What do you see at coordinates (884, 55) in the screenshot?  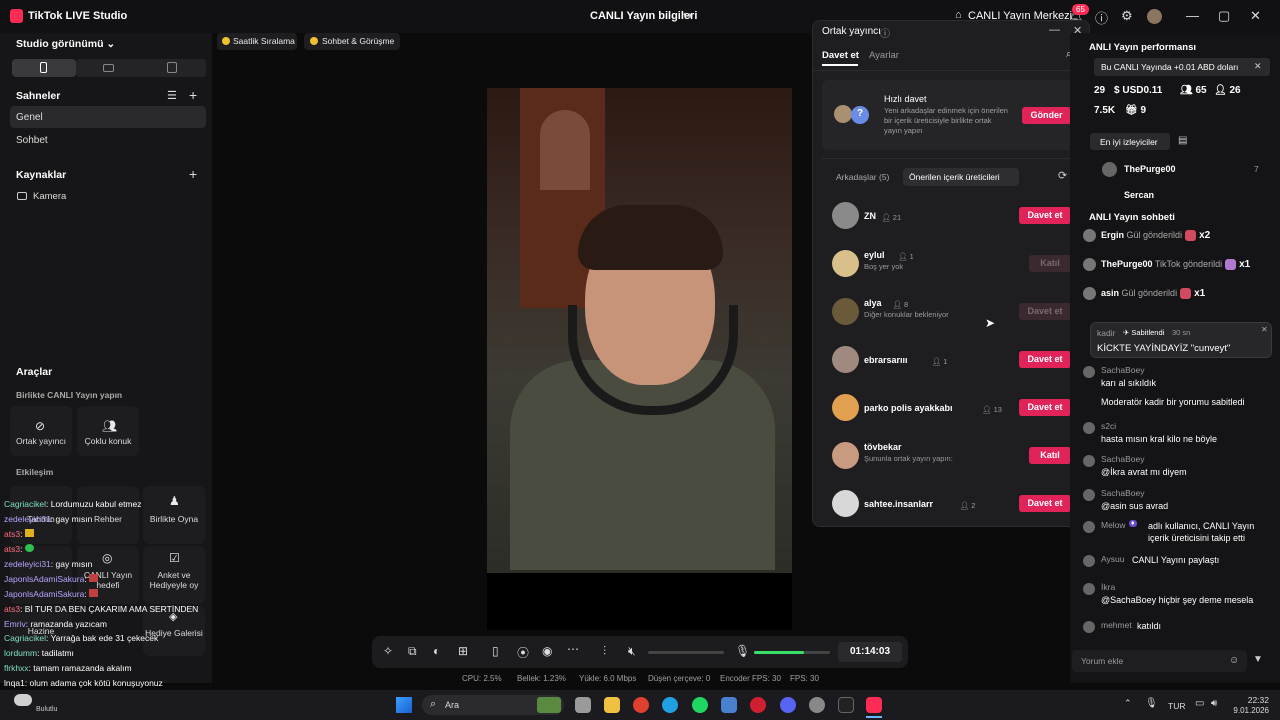 I see `tab-settings: Ayarlar` at bounding box center [884, 55].